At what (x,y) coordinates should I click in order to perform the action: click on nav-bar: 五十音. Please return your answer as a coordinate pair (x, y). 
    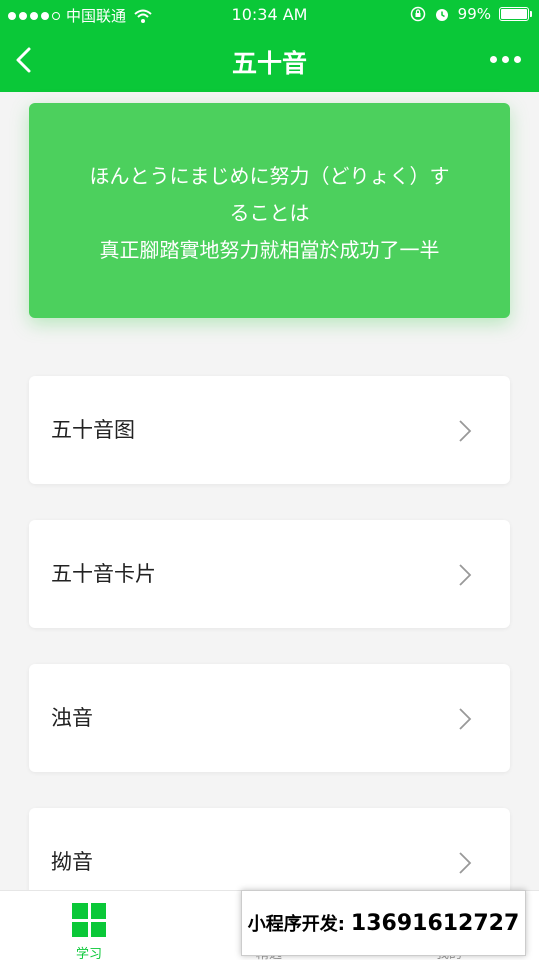
    Looking at the image, I should click on (269, 61).